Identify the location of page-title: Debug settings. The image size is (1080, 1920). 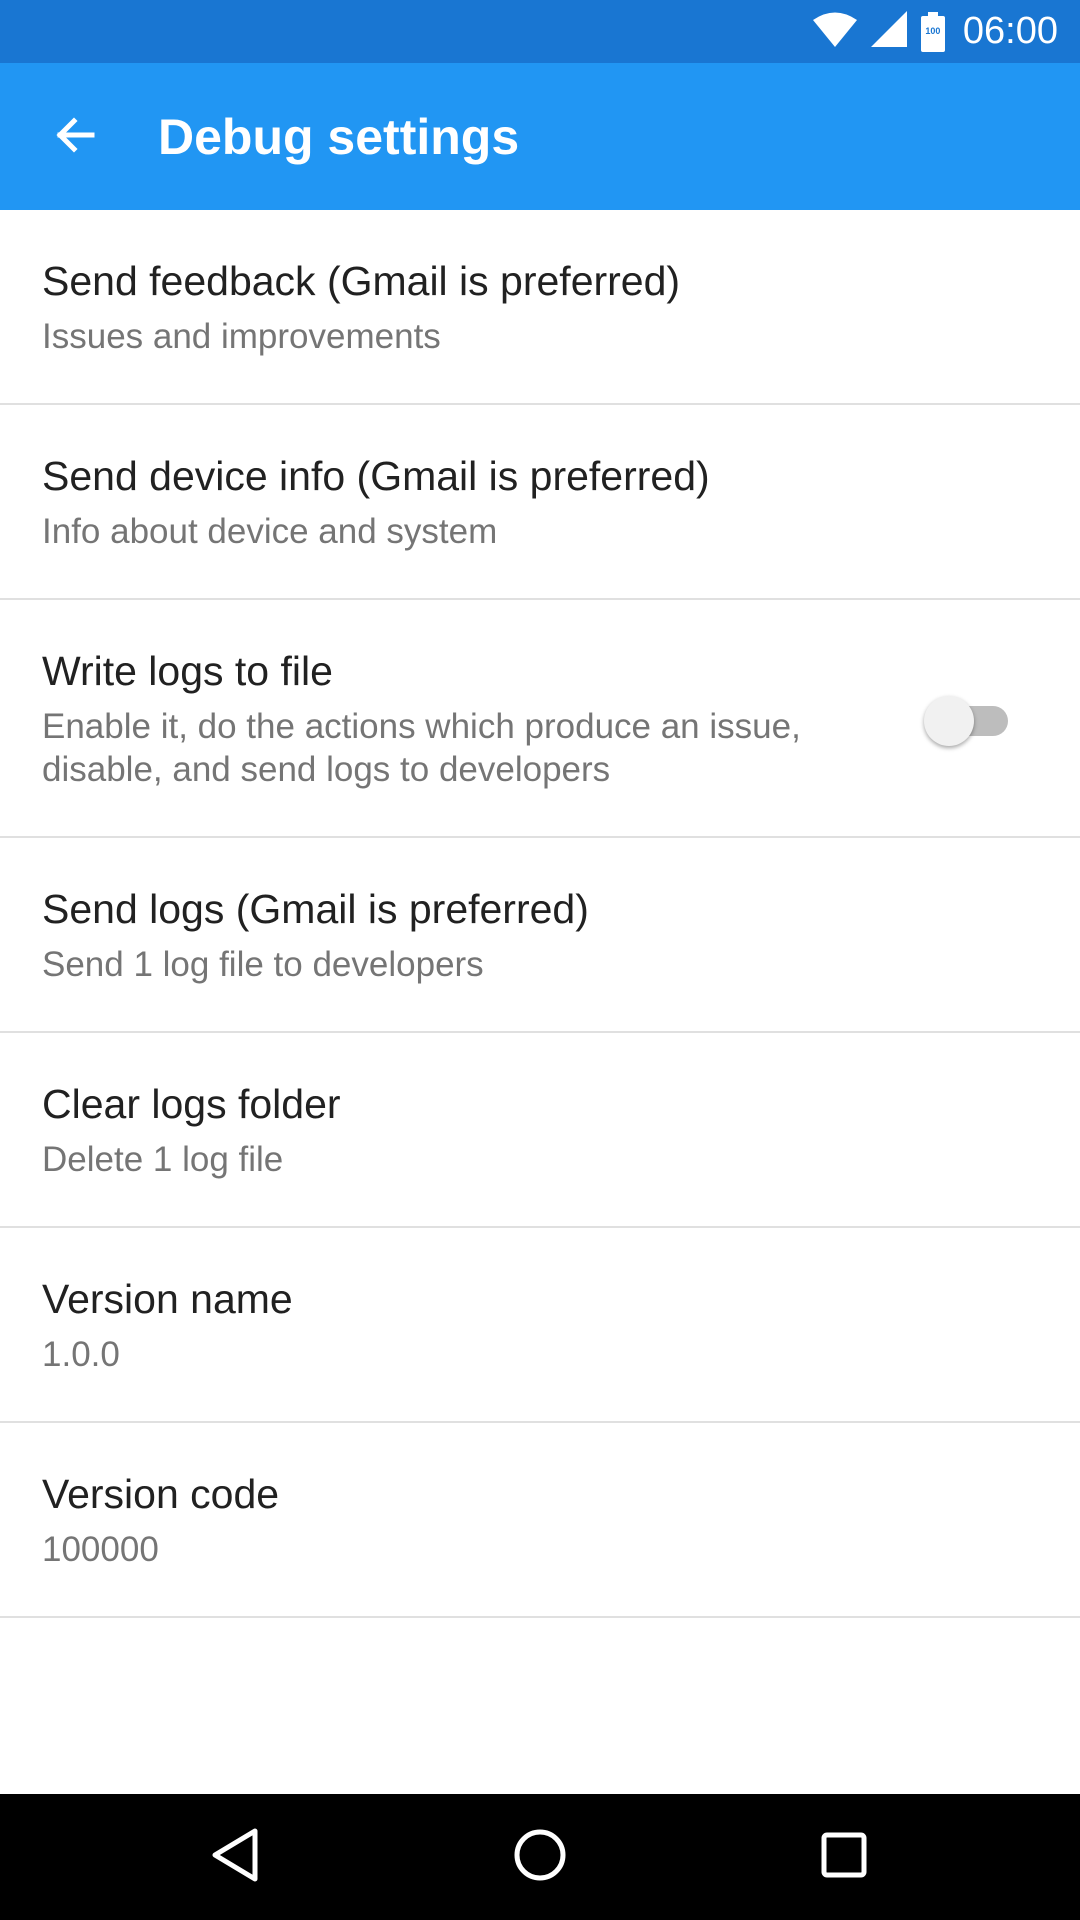
(339, 136).